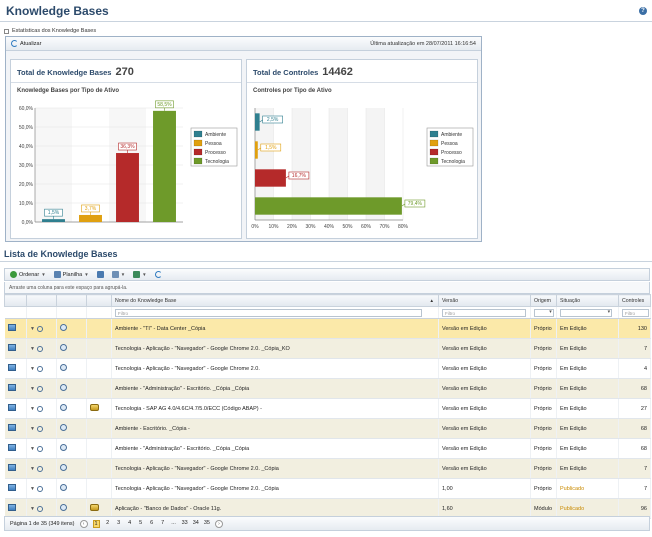 This screenshot has height=537, width=652. Describe the element at coordinates (275, 328) in the screenshot. I see `kb-name: Ambiente - "TI" - Data Center _Cópia` at that location.